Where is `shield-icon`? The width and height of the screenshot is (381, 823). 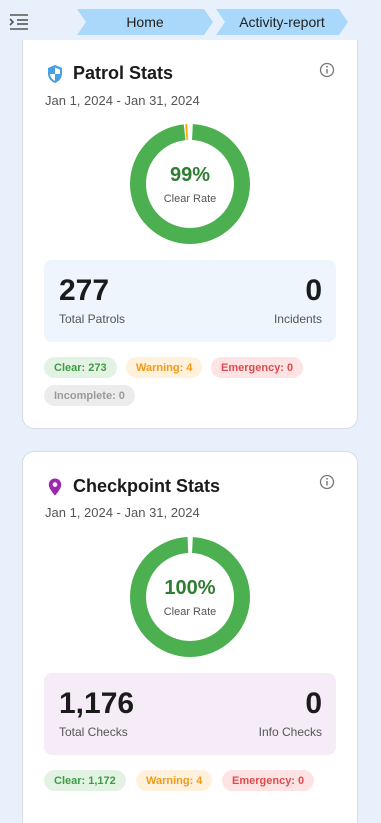 shield-icon is located at coordinates (55, 73).